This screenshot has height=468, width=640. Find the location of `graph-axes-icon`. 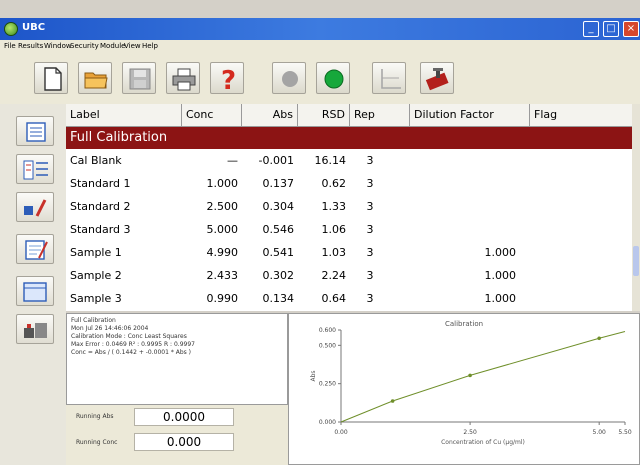

graph-axes-icon is located at coordinates (391, 79).